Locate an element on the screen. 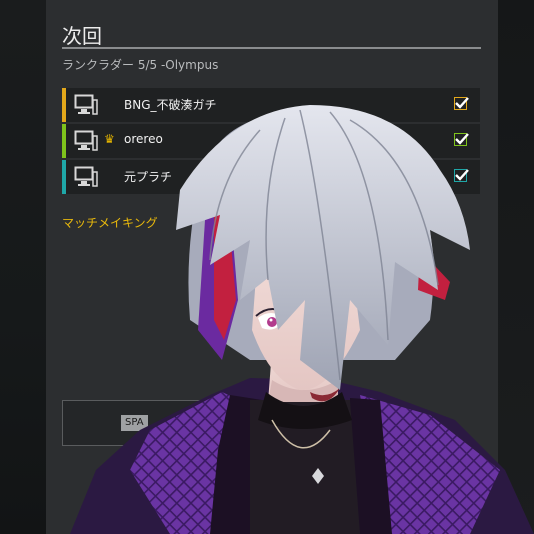 The width and height of the screenshot is (534, 534). crown-icon: ♛ is located at coordinates (109, 139).